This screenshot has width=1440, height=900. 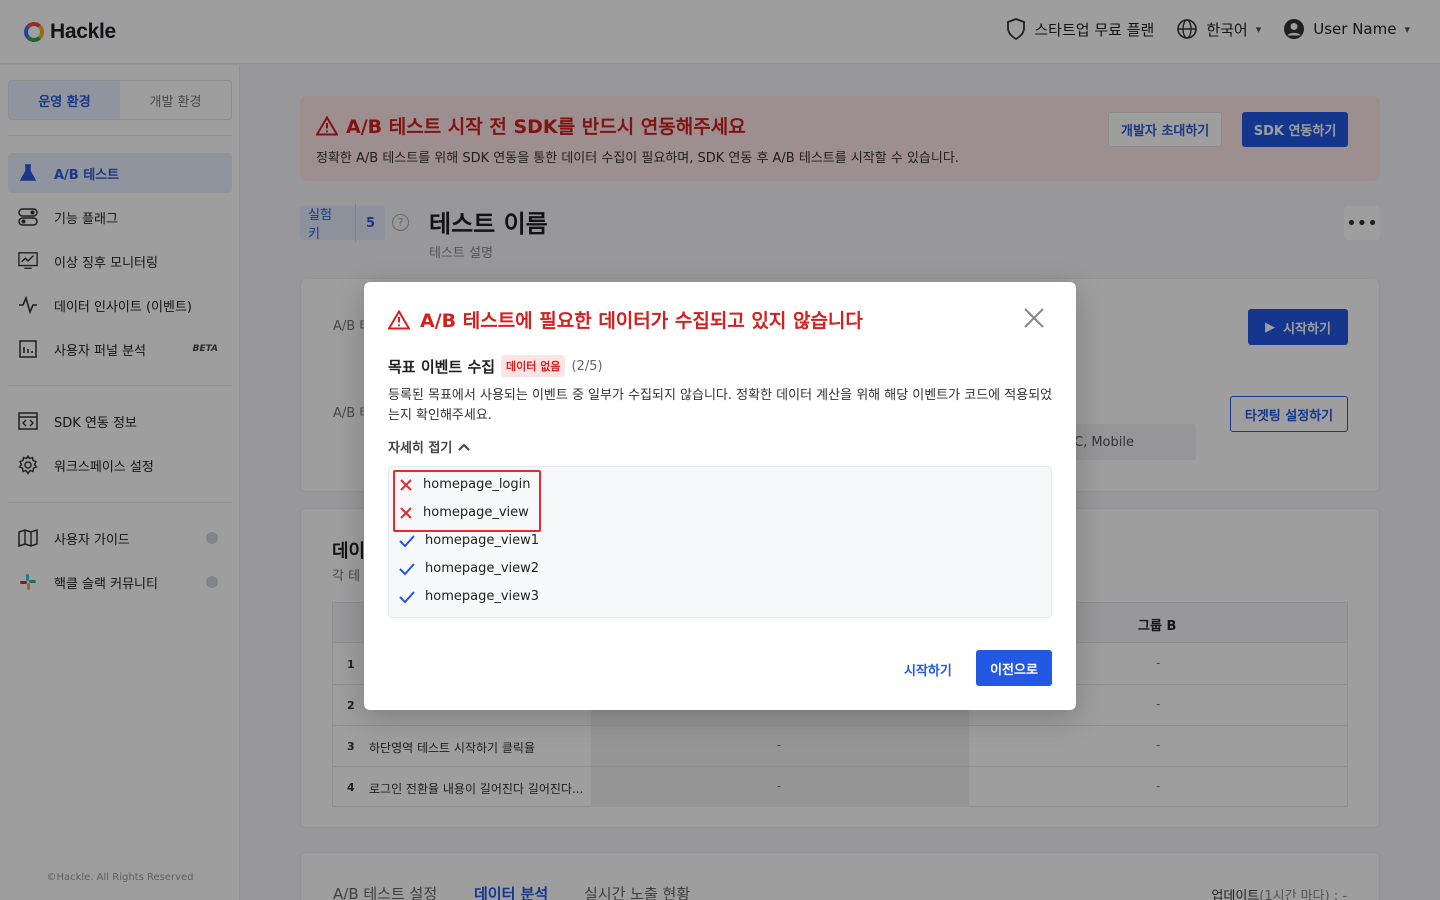 What do you see at coordinates (641, 321) in the screenshot?
I see `modal-title: A/B 테스트에 필요한 데이터가 수집되고 있지 않습니다` at bounding box center [641, 321].